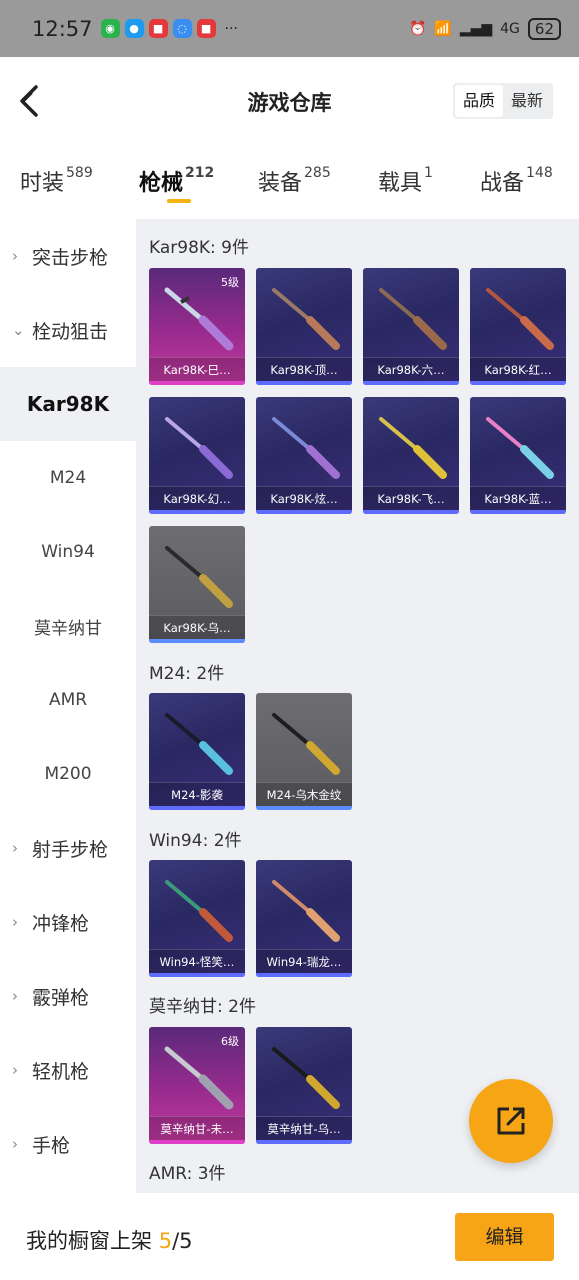 This screenshot has height=1280, width=579. I want to click on sidebar-item-label: 射手步枪, so click(70, 849).